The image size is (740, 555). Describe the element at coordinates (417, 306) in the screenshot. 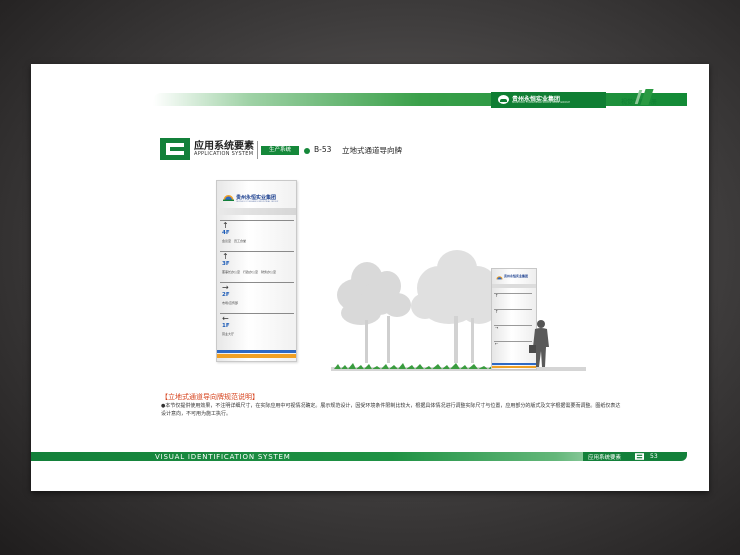

I see `trees-illustration` at that location.